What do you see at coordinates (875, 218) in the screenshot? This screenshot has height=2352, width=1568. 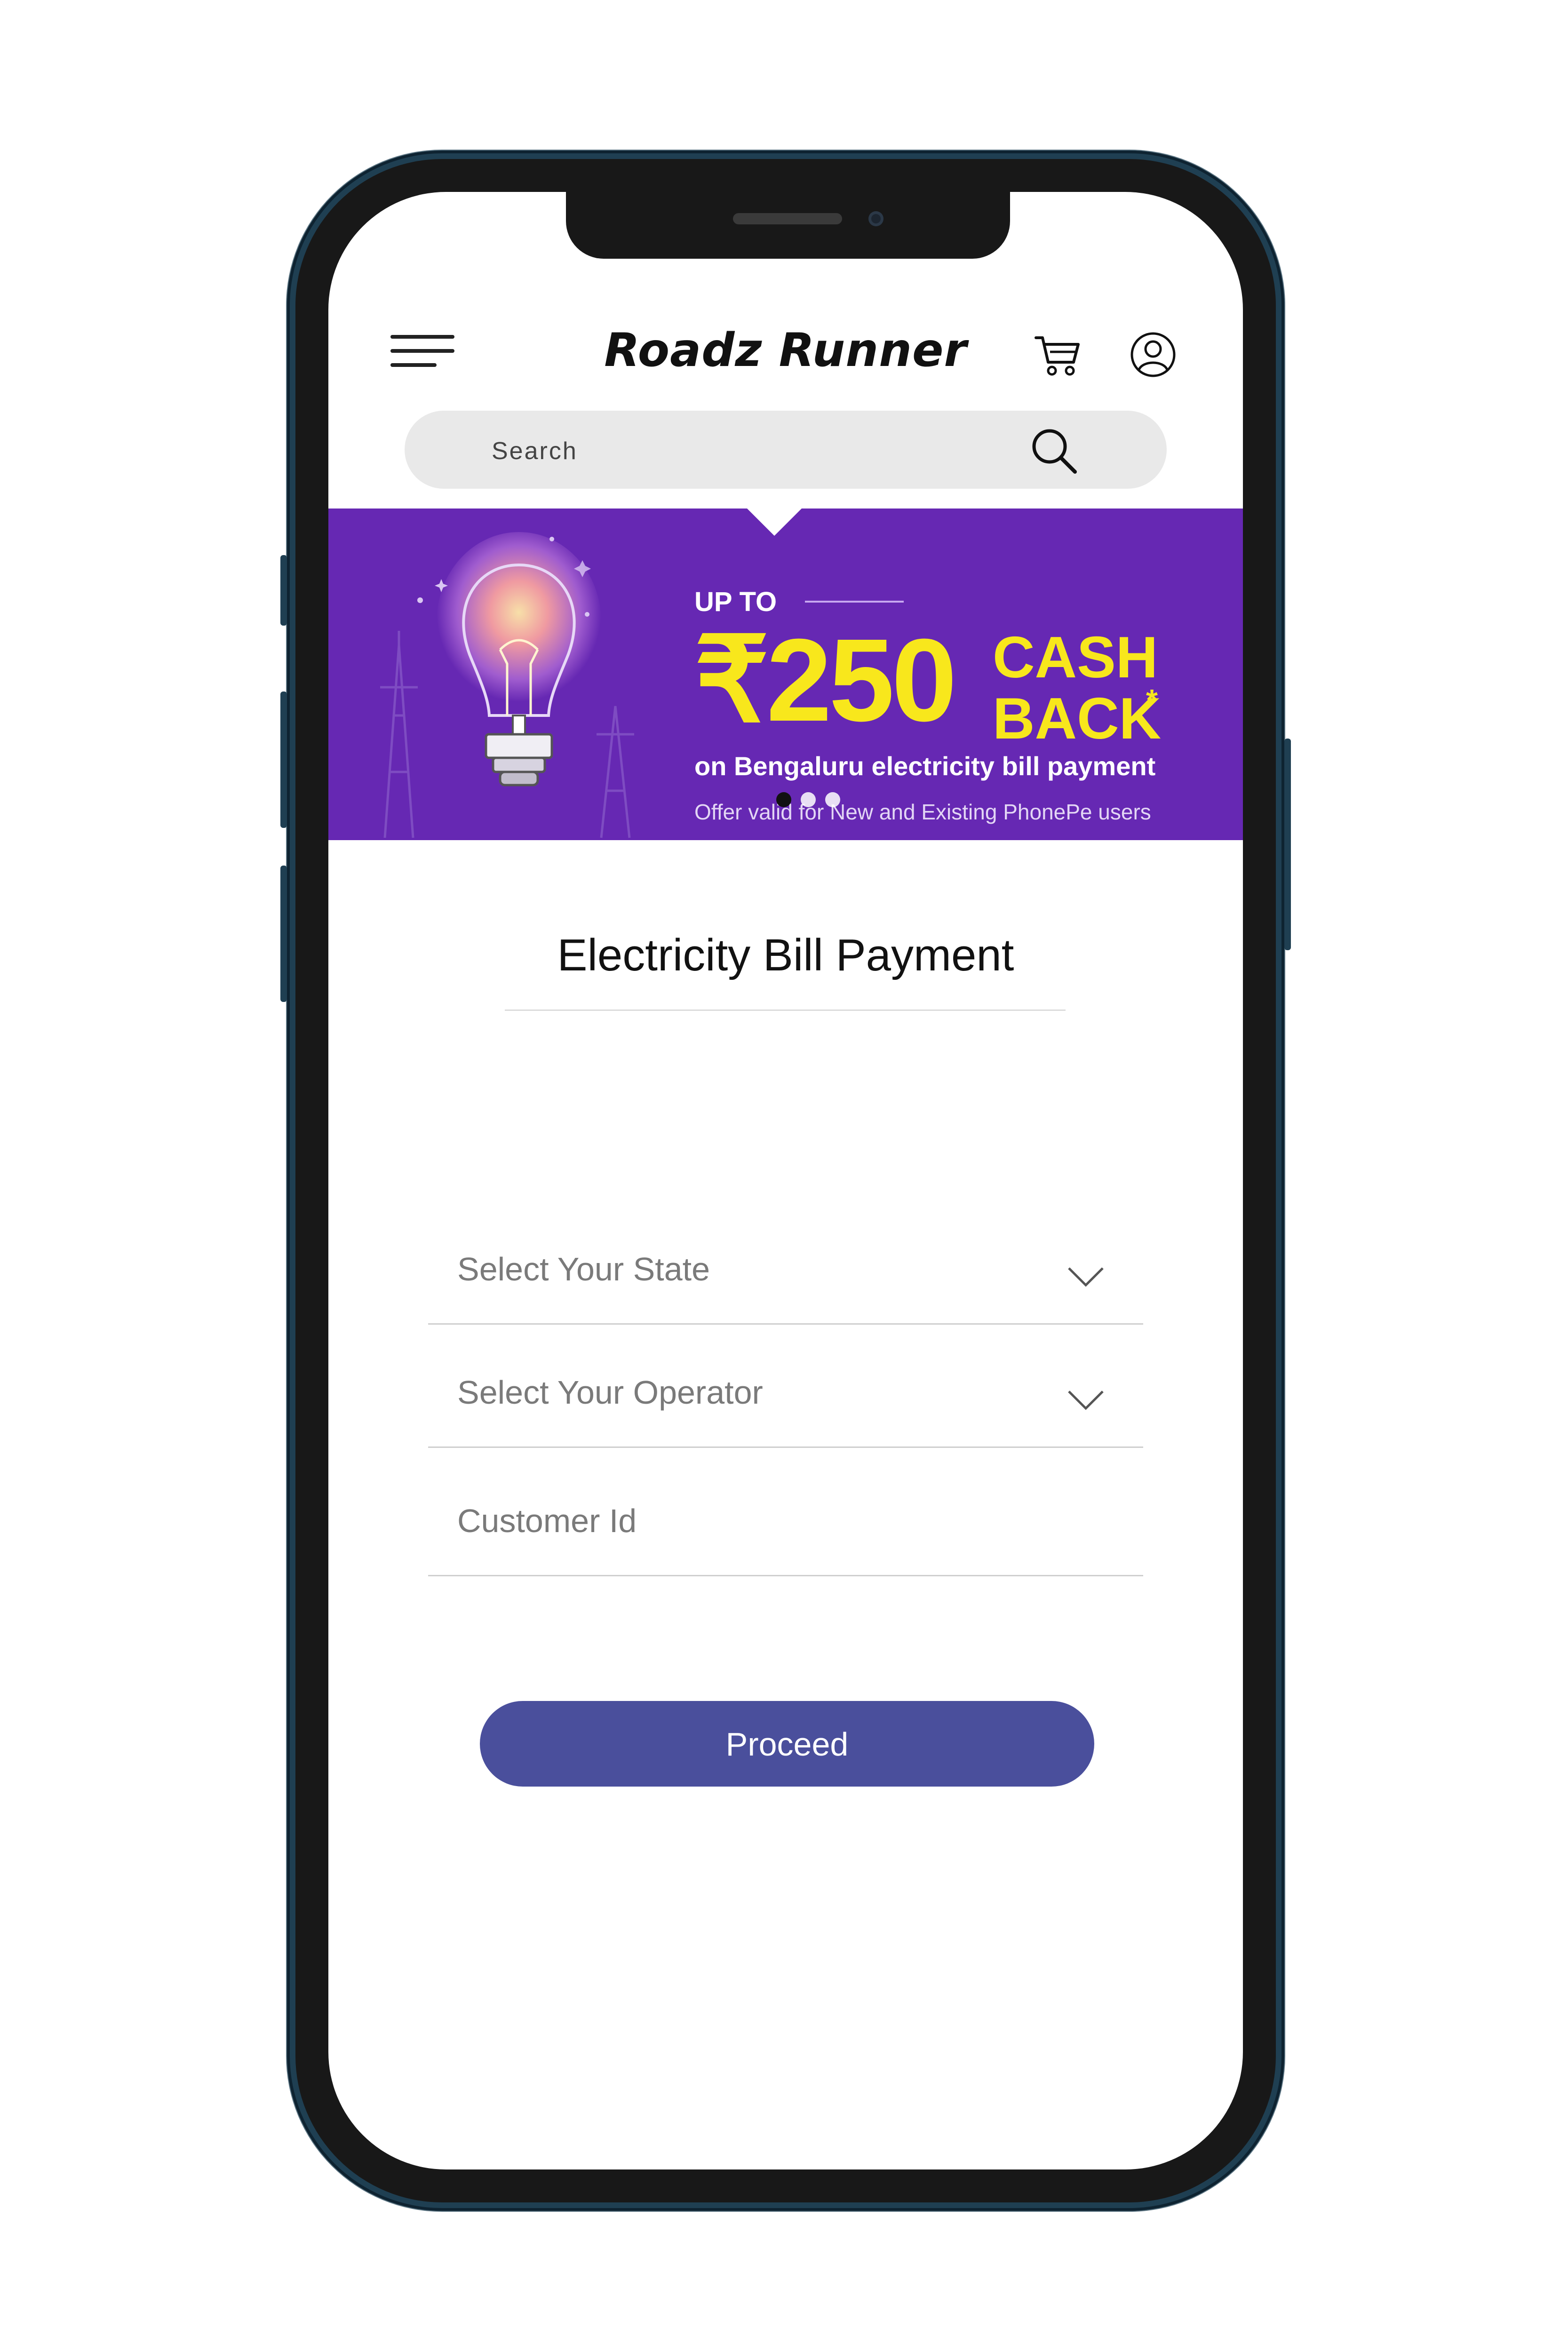 I see `front-camera` at bounding box center [875, 218].